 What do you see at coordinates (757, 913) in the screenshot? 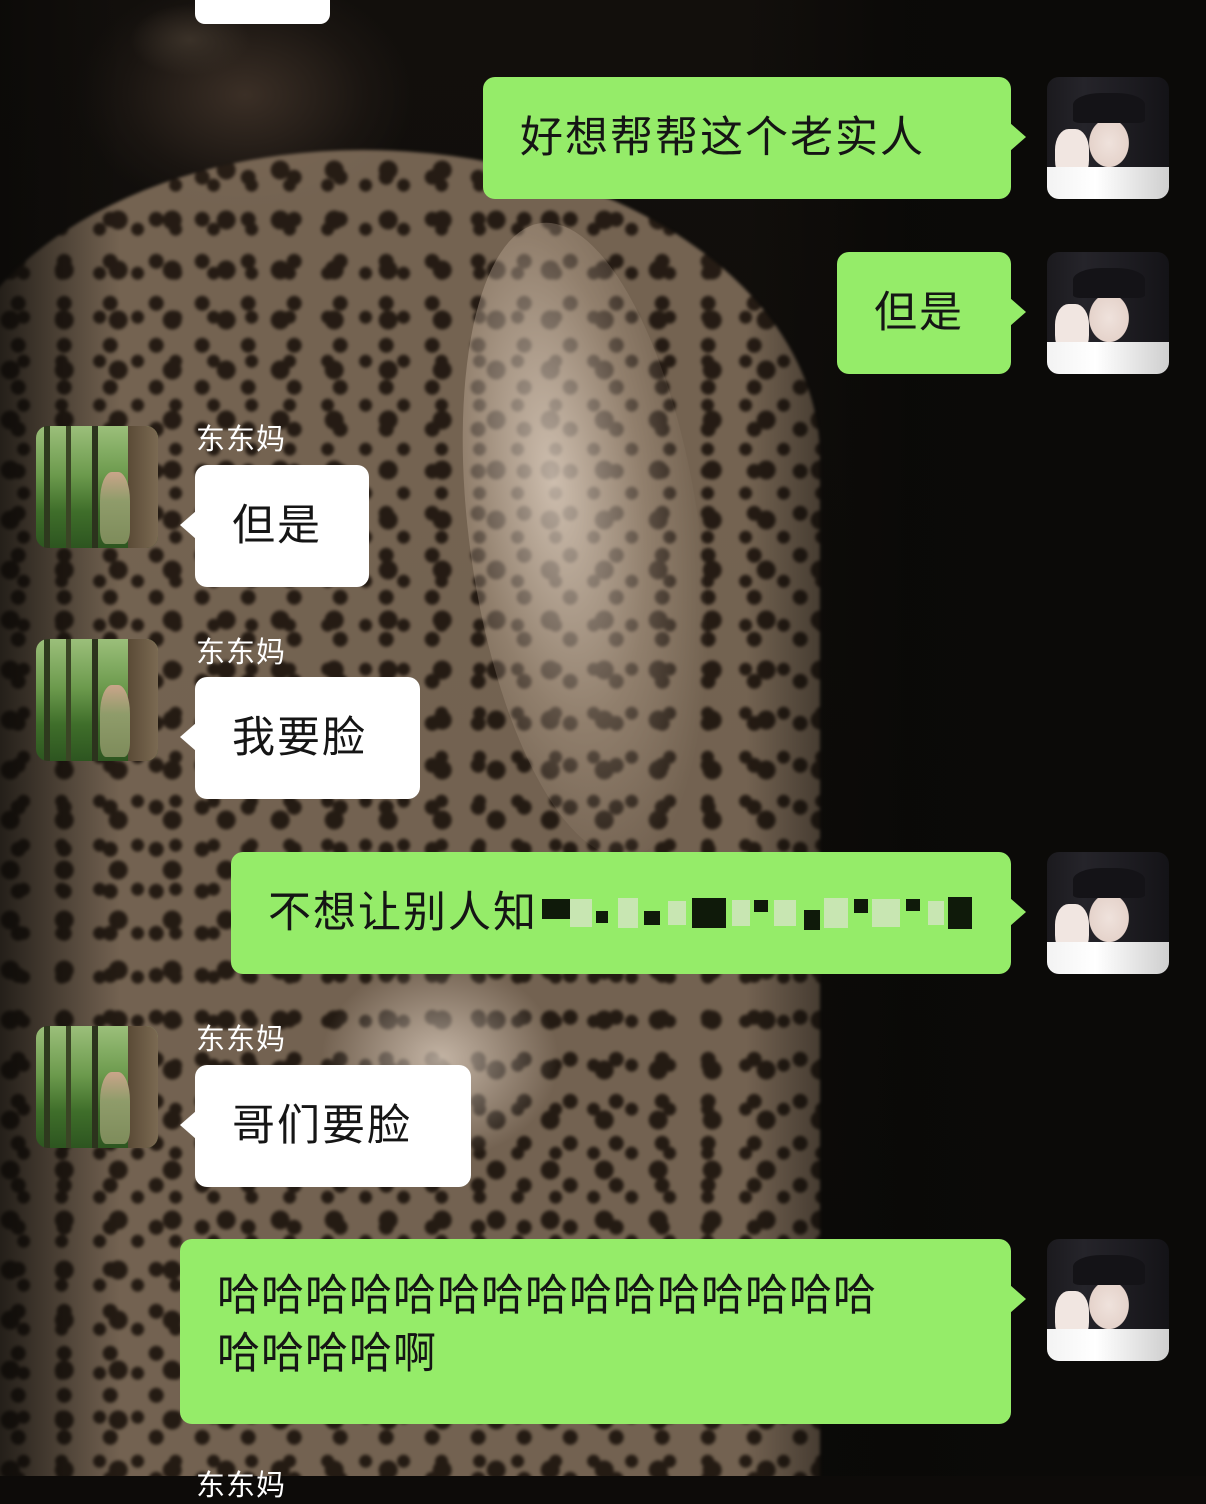
I see `redaction-mosaic` at bounding box center [757, 913].